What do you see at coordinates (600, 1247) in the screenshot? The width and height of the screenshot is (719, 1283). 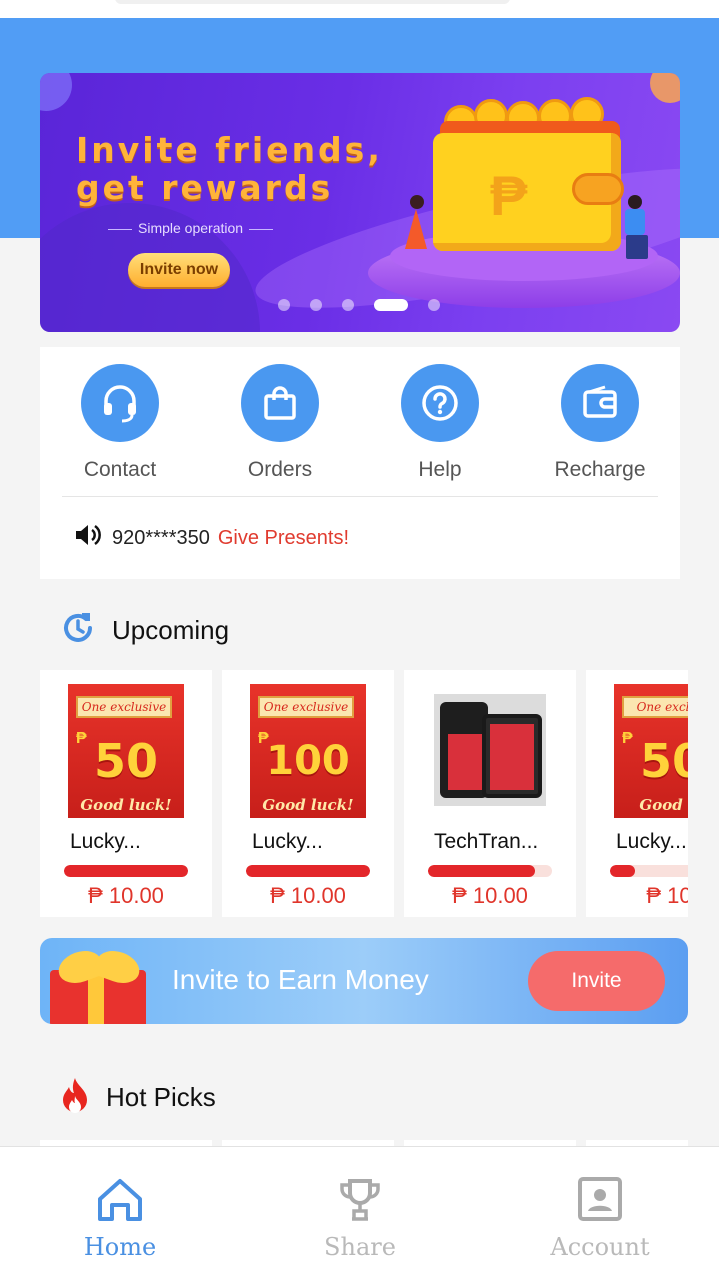 I see `nav-label: Account` at bounding box center [600, 1247].